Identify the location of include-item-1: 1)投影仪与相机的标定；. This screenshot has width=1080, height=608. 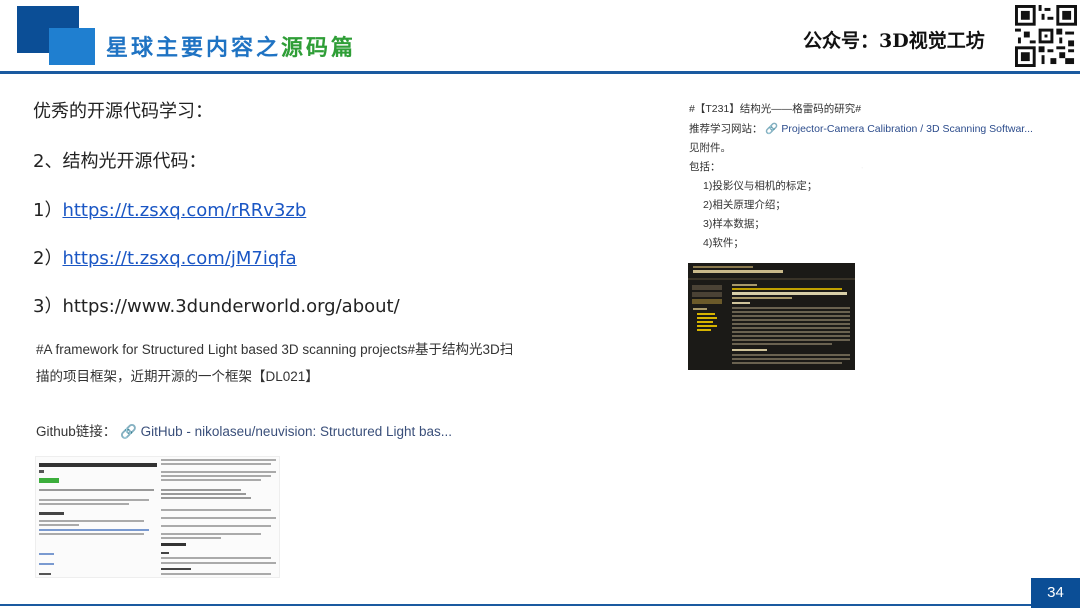
(760, 186).